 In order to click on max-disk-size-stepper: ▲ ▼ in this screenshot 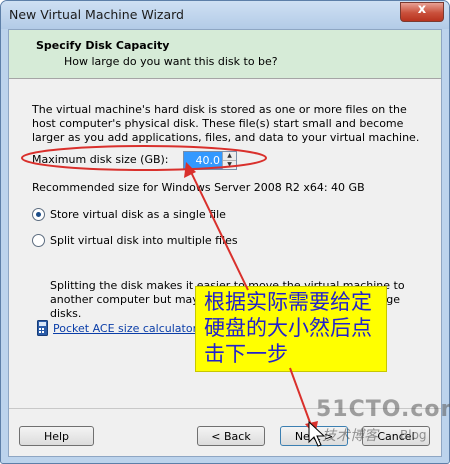, I will do `click(210, 160)`.